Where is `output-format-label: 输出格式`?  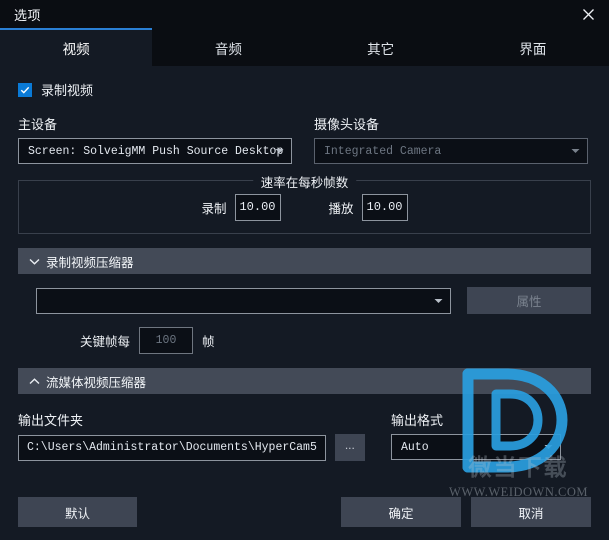 output-format-label: 输出格式 is located at coordinates (417, 420).